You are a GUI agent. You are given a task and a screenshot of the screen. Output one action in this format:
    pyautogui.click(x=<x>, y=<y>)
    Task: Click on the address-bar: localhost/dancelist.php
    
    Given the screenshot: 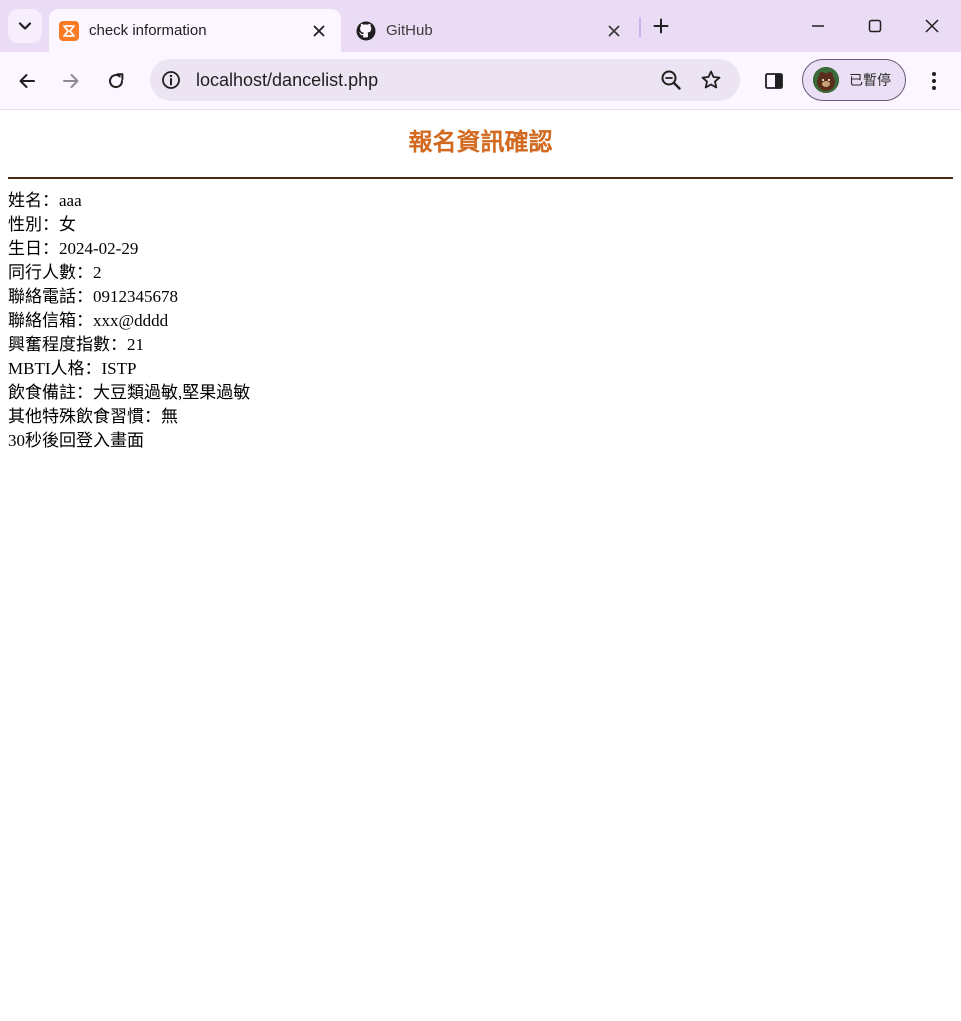 What is the action you would take?
    pyautogui.click(x=445, y=80)
    